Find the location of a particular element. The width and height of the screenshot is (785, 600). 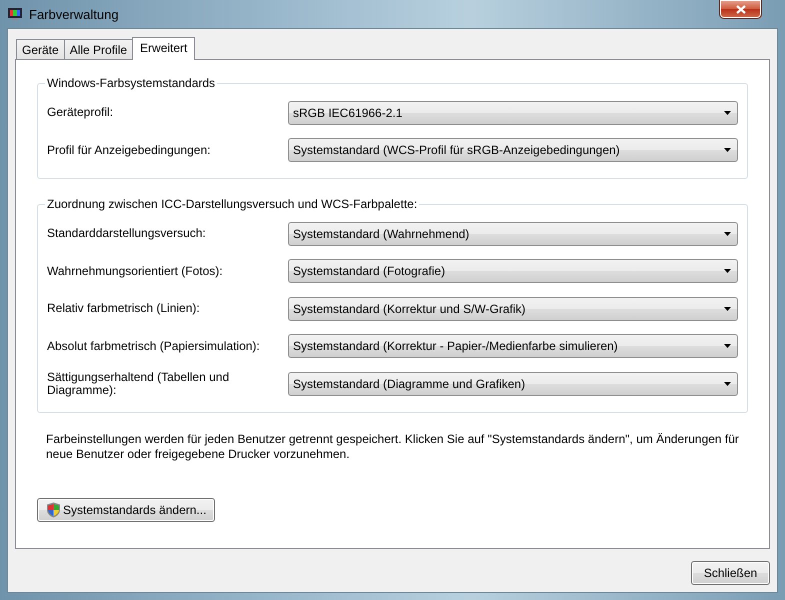

tab: Erweitert is located at coordinates (164, 48).